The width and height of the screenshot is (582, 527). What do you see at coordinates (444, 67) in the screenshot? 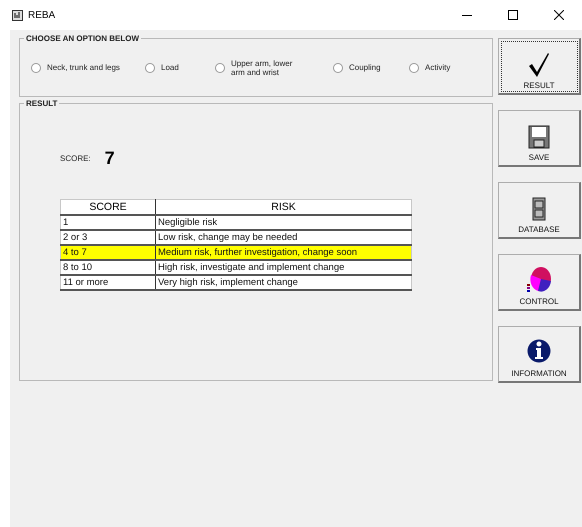
I see `radio-option: Activity` at bounding box center [444, 67].